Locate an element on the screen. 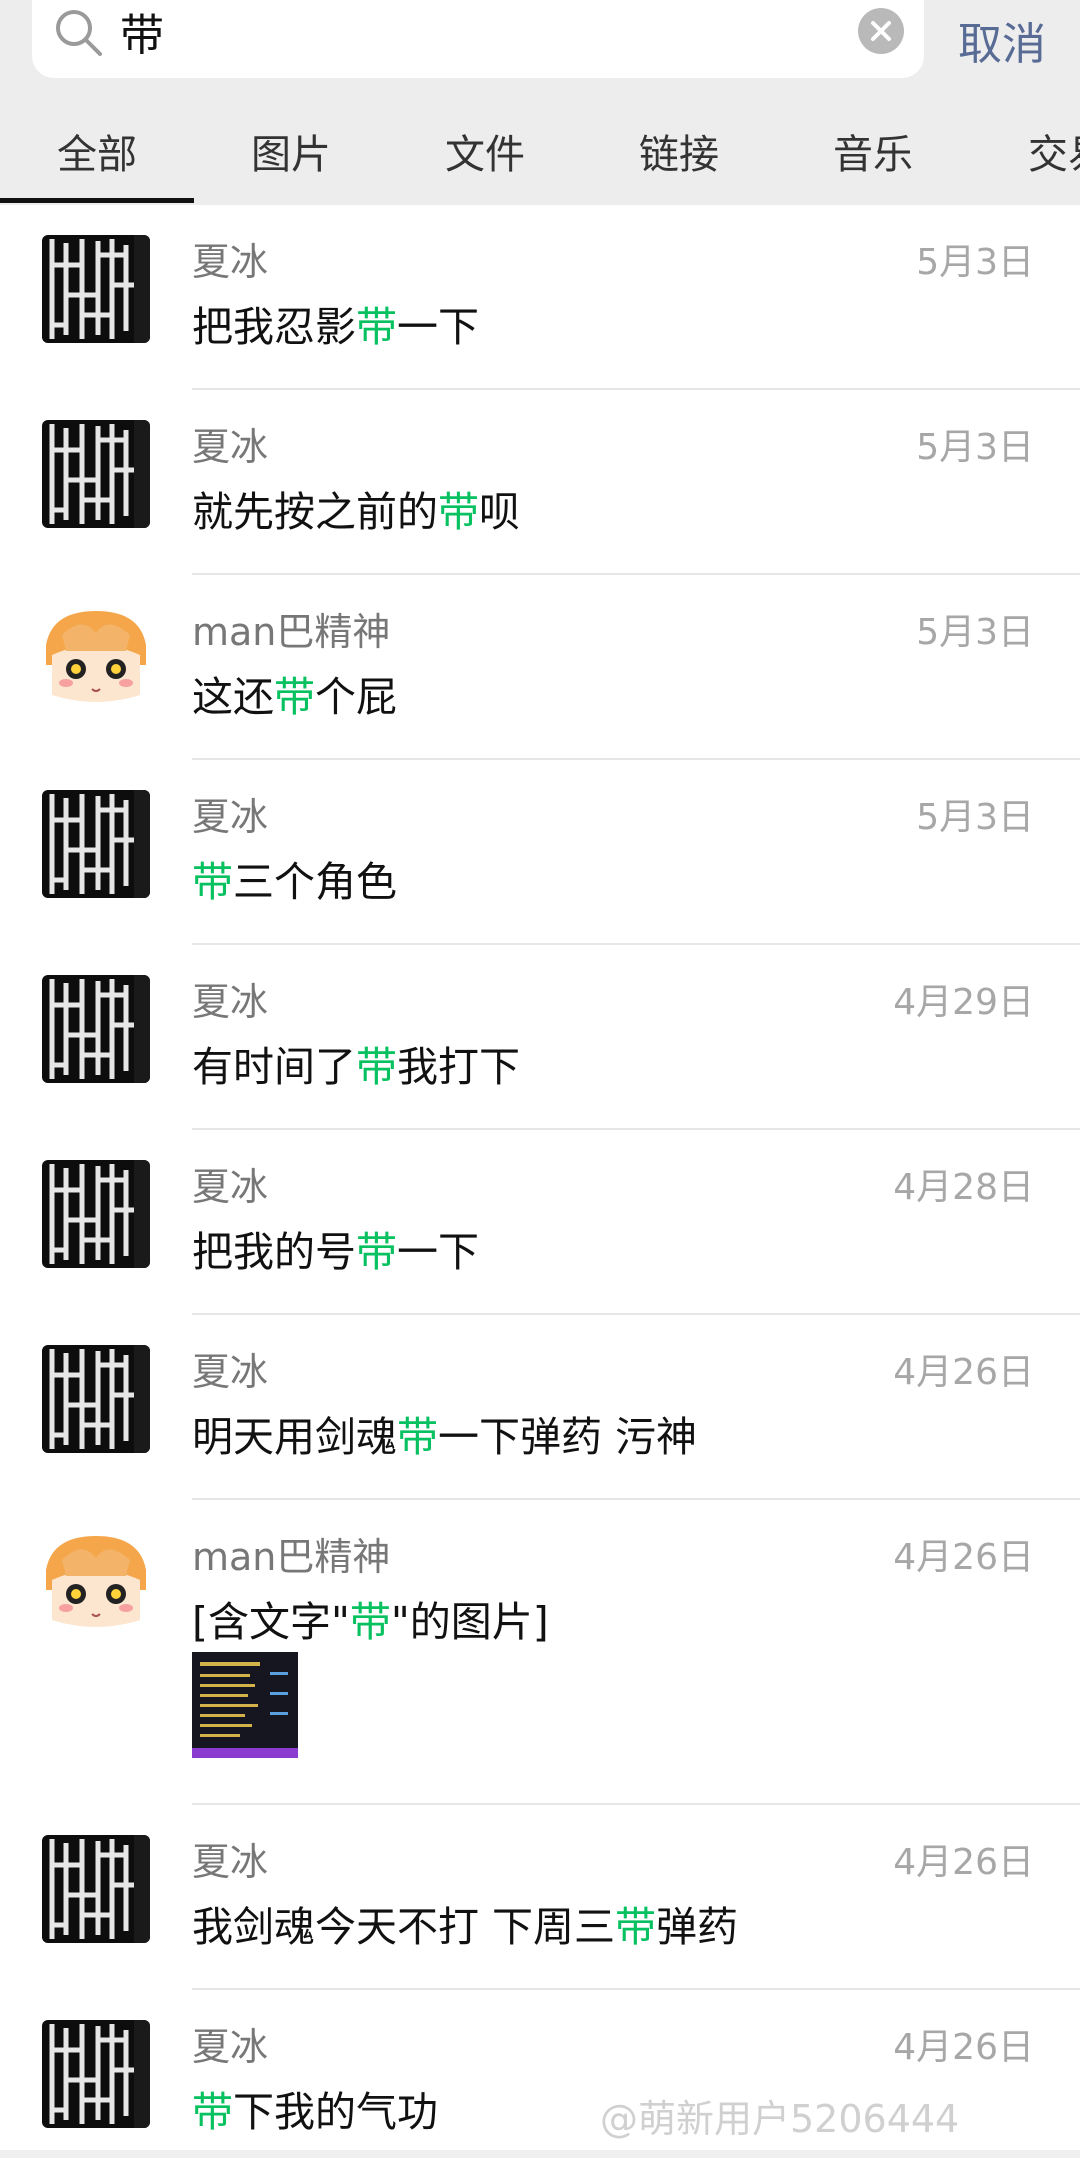 The width and height of the screenshot is (1080, 2175). message-snippet: 把我的号带一下 is located at coordinates (335, 1248).